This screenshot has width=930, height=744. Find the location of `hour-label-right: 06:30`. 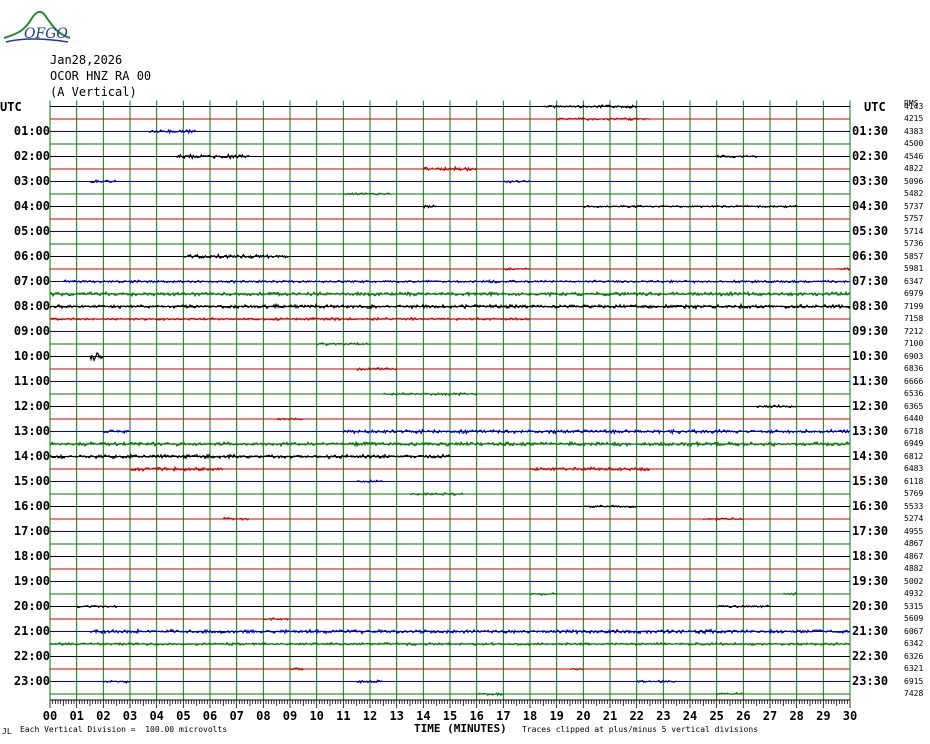

hour-label-right: 06:30 is located at coordinates (870, 255).